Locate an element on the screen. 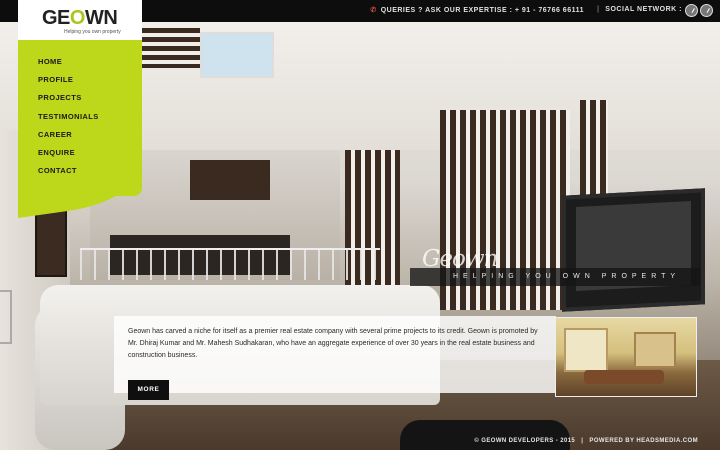 This screenshot has width=720, height=450. nav-item-home: HOME is located at coordinates (90, 66).